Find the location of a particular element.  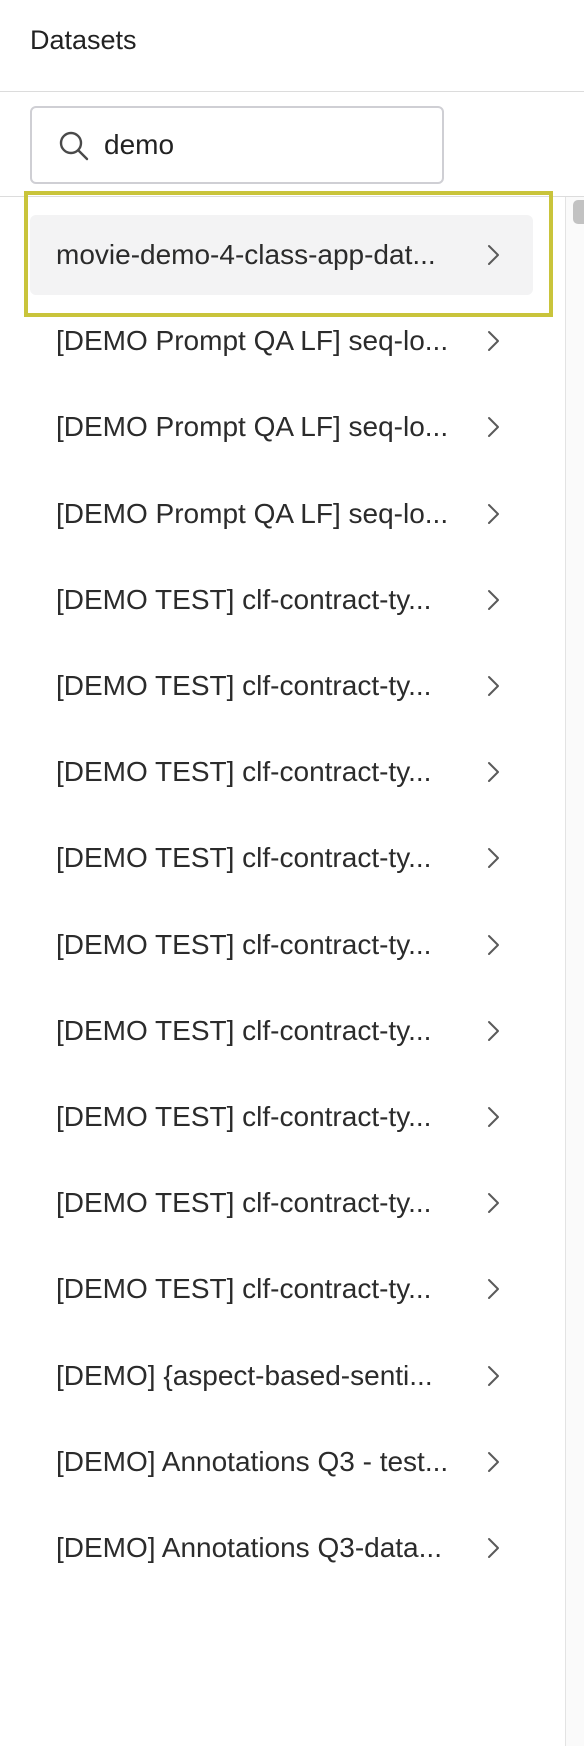

scrollbar-track is located at coordinates (574, 971).